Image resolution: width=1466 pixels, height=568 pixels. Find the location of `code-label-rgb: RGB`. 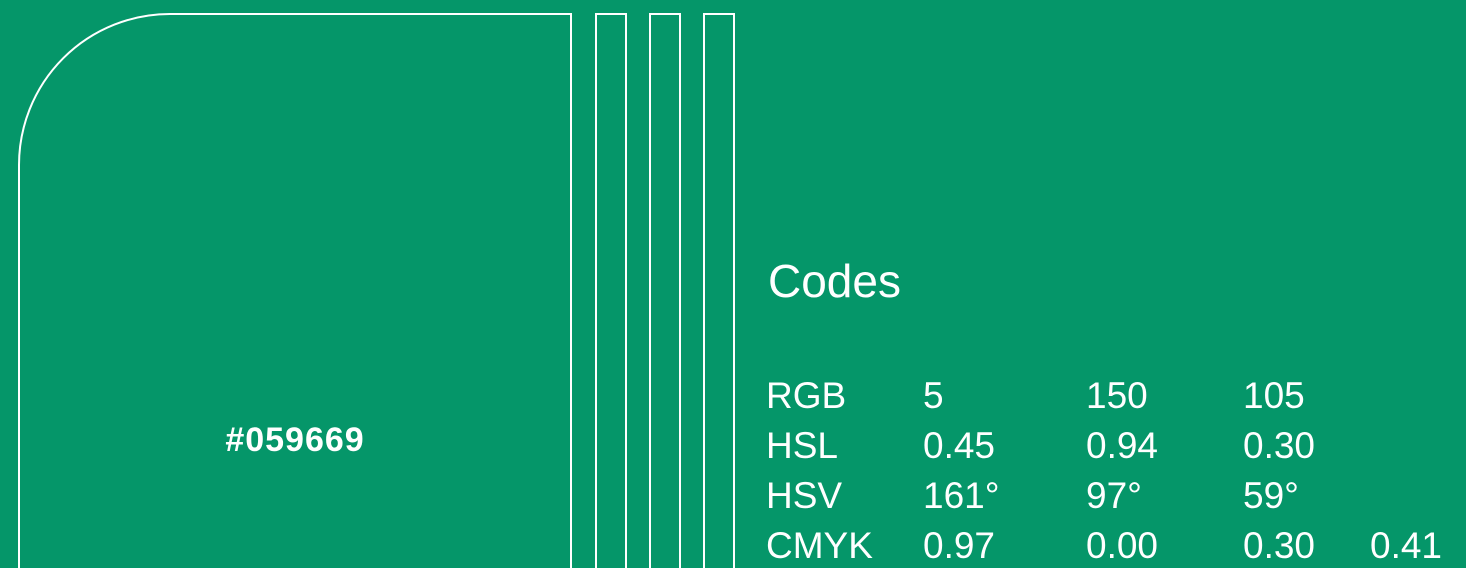

code-label-rgb: RGB is located at coordinates (806, 395).